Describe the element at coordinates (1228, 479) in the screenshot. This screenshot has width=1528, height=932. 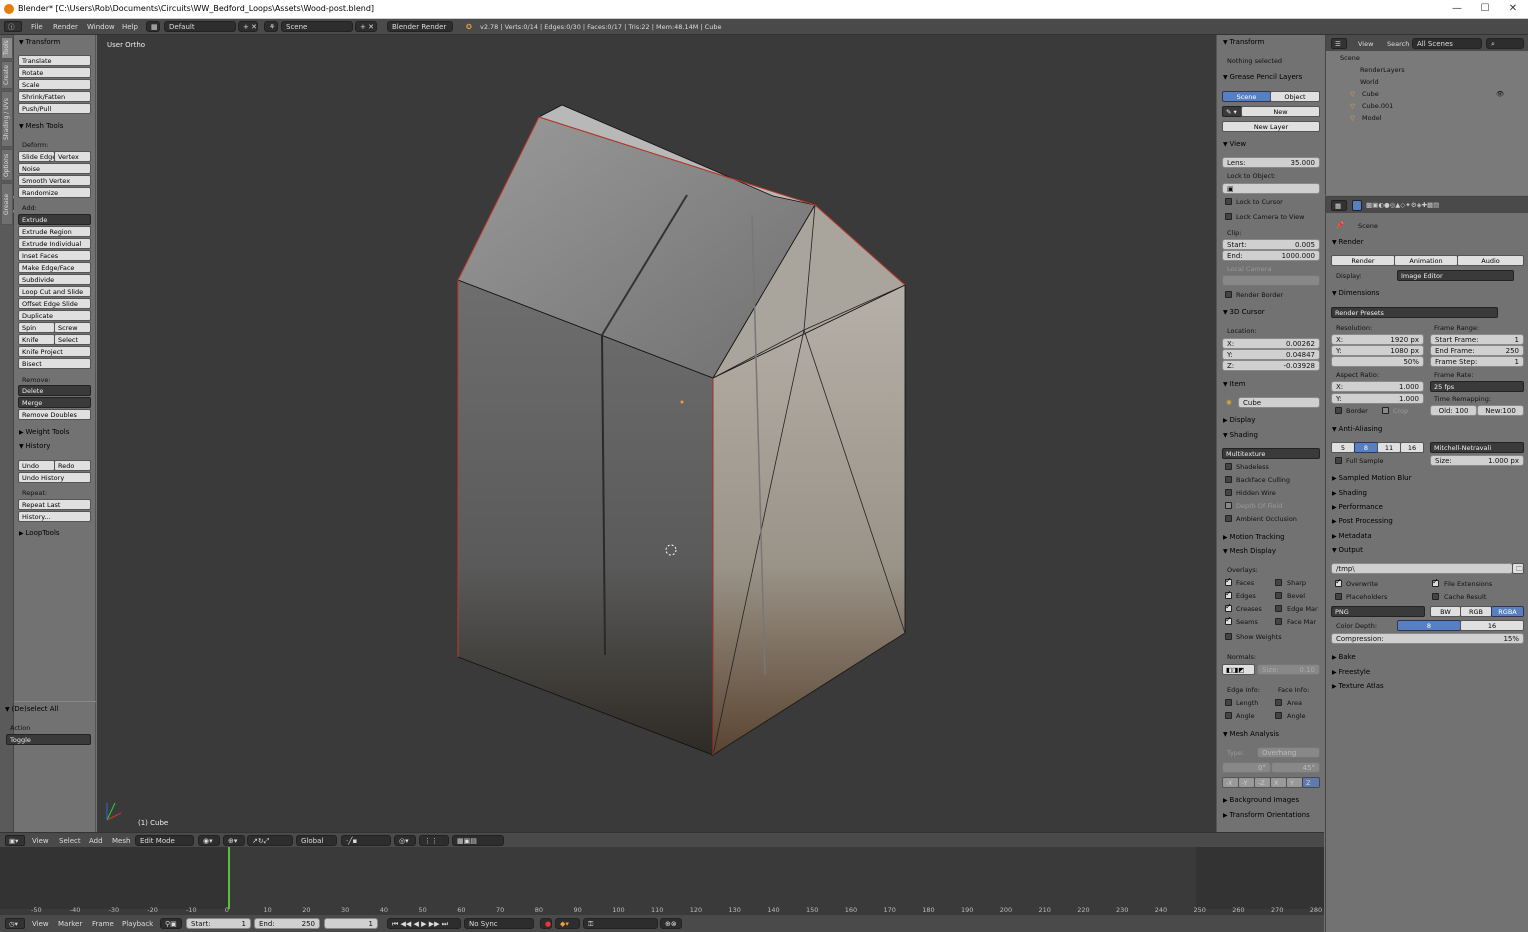
I see `backface-culling-checkbox` at that location.